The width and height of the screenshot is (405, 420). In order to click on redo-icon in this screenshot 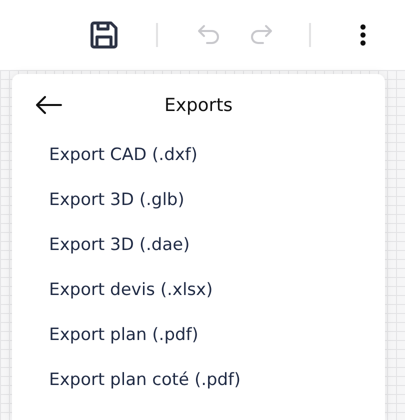, I will do `click(261, 35)`.